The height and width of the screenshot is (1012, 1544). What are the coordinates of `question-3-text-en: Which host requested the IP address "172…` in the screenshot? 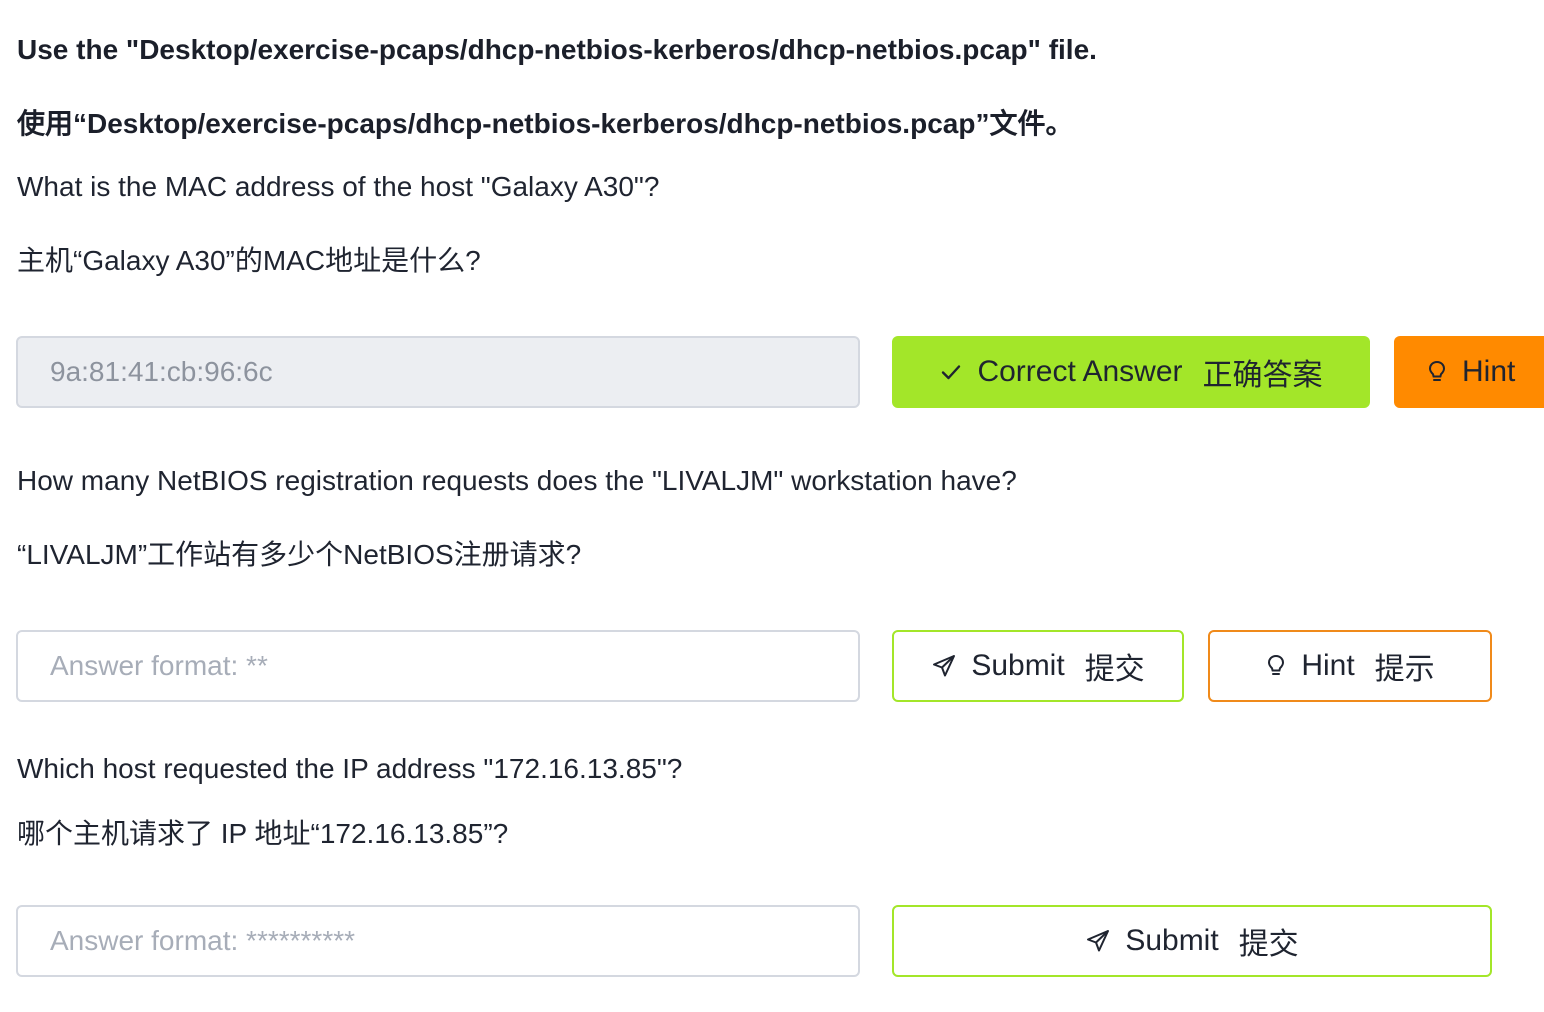 It's located at (350, 768).